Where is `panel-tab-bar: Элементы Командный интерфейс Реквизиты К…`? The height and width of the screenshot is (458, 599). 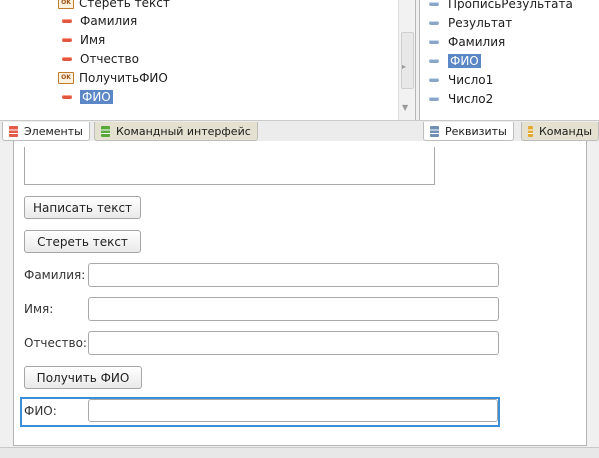 panel-tab-bar: Элементы Командный интерфейс Реквизиты К… is located at coordinates (299, 131).